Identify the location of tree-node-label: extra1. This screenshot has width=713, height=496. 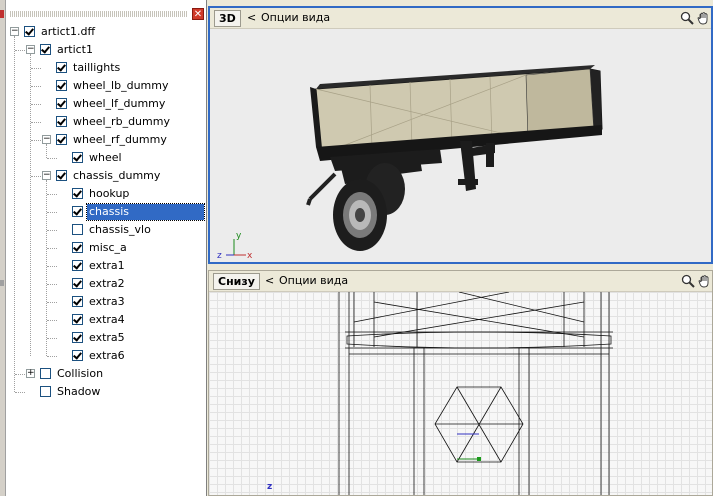
(107, 266).